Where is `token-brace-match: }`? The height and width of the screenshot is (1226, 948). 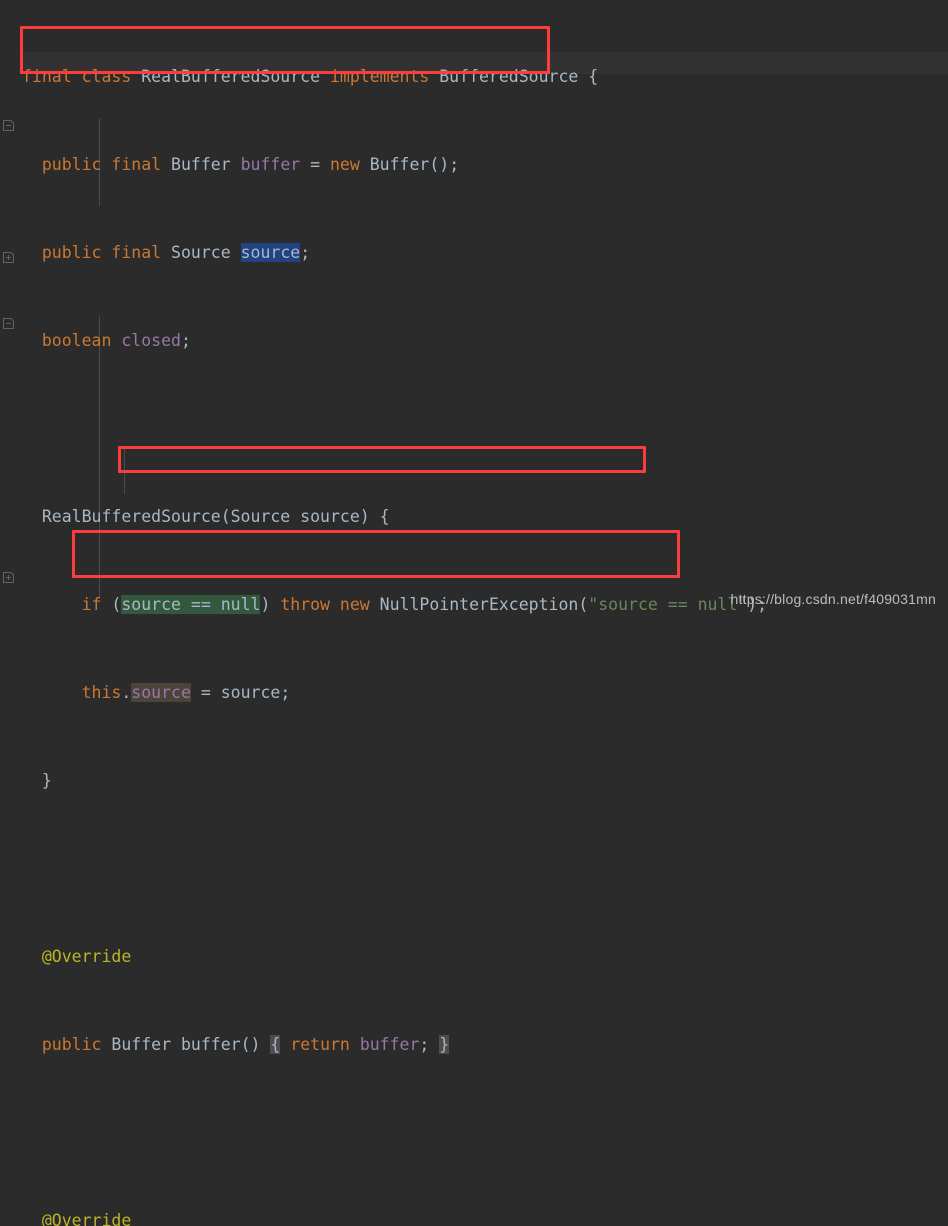
token-brace-match: } is located at coordinates (444, 1044).